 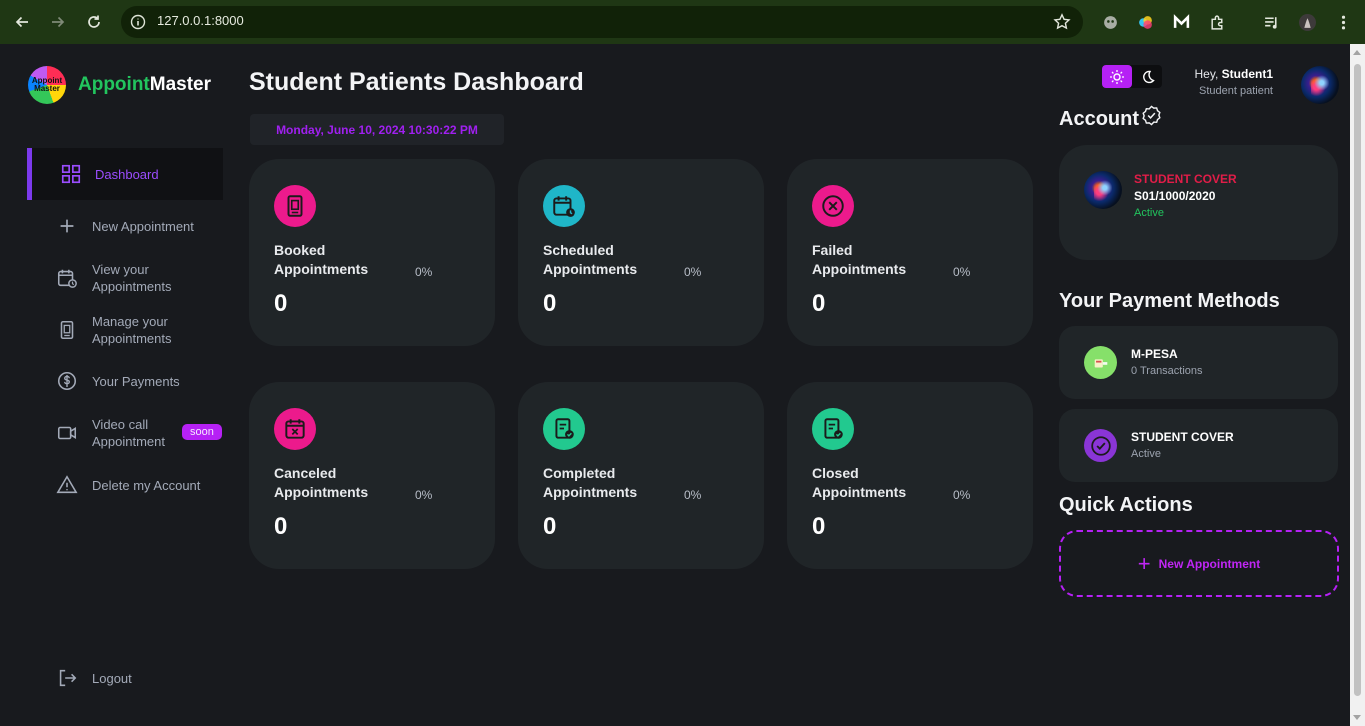 What do you see at coordinates (1198, 202) in the screenshot?
I see `account-card: STUDENT COVER S01/1000/2020 Active` at bounding box center [1198, 202].